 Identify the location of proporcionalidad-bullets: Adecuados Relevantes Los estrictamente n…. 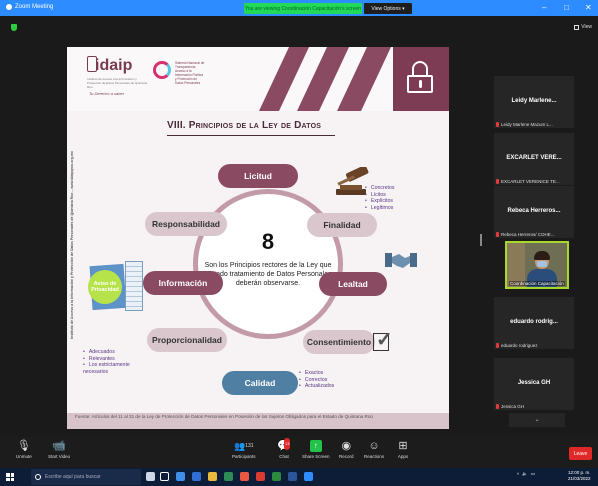
(114, 362).